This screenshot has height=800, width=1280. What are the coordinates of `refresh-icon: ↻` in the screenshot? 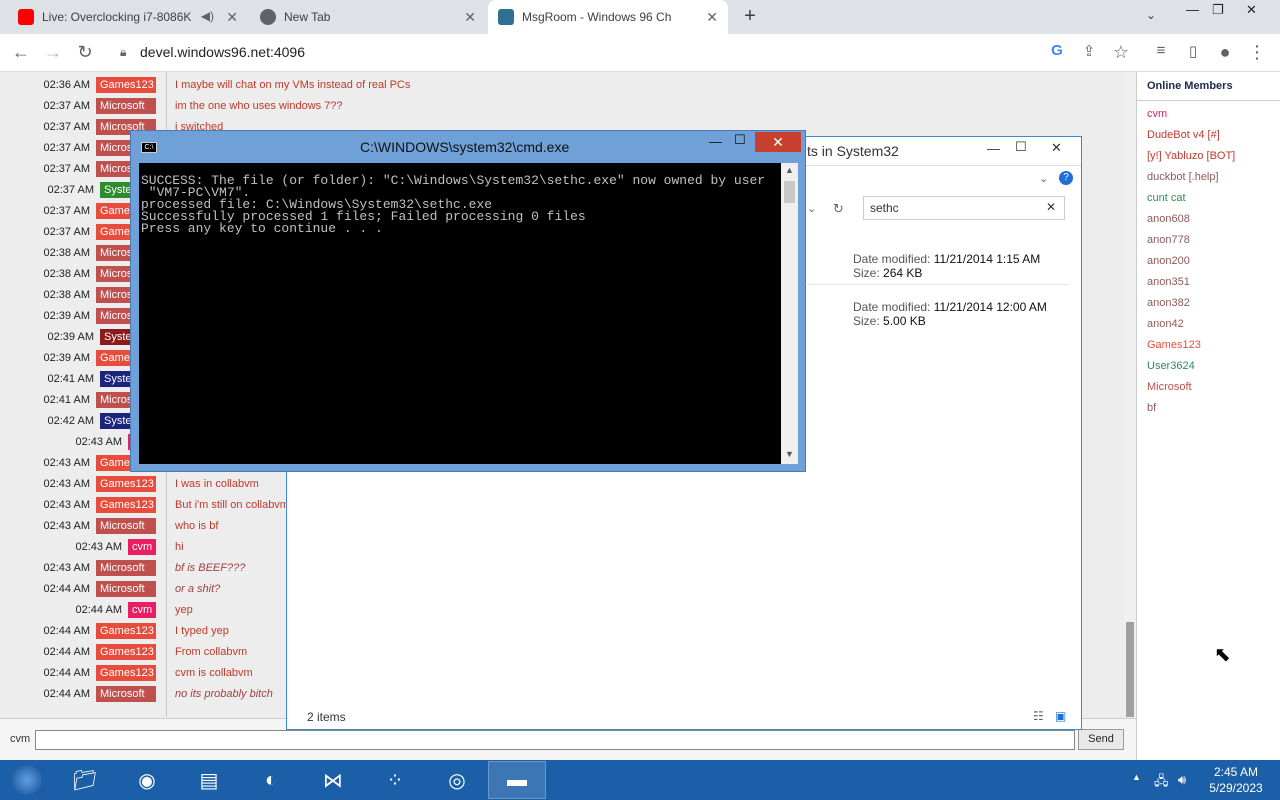 It's located at (838, 209).